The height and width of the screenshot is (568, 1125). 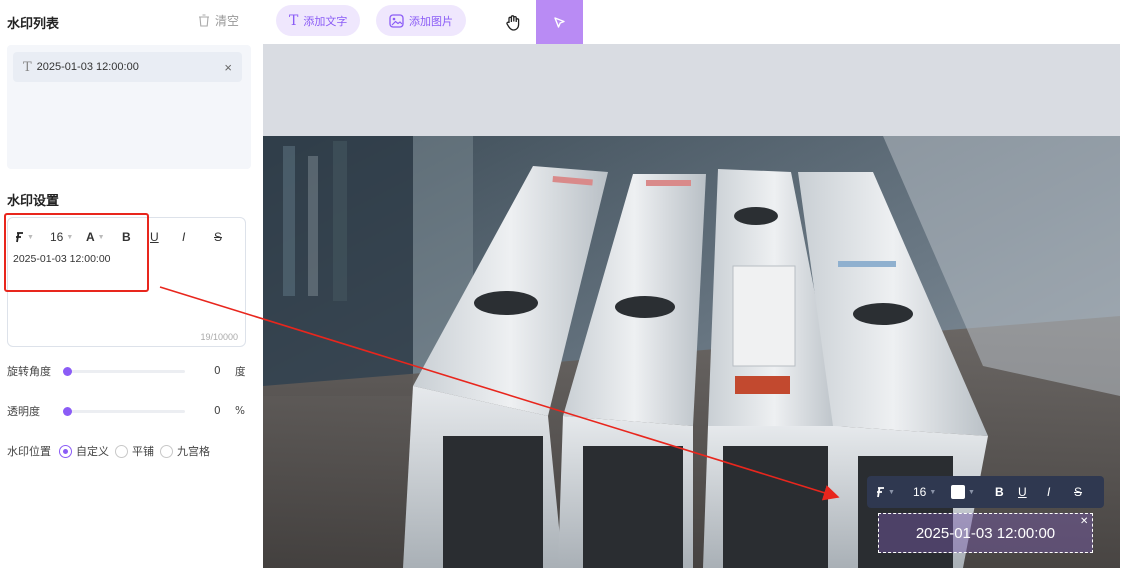 I want to click on font-color-select: ▼, so click(x=968, y=492).